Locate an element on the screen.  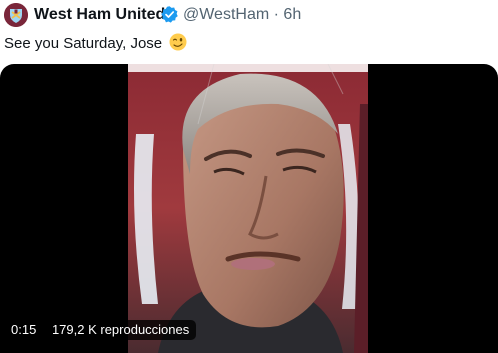
handle-and-time: @WestHam · 6h is located at coordinates (242, 15).